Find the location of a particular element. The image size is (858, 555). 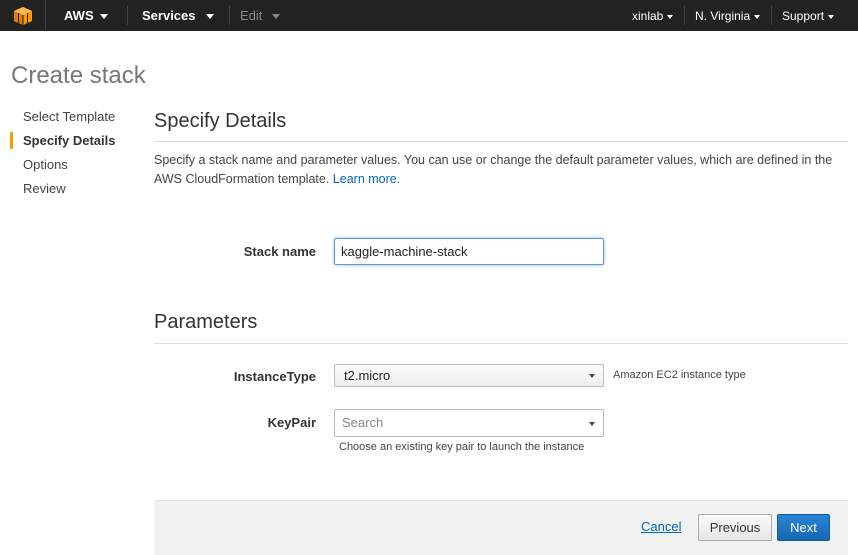

learn-more-link: Learn more. is located at coordinates (366, 179).